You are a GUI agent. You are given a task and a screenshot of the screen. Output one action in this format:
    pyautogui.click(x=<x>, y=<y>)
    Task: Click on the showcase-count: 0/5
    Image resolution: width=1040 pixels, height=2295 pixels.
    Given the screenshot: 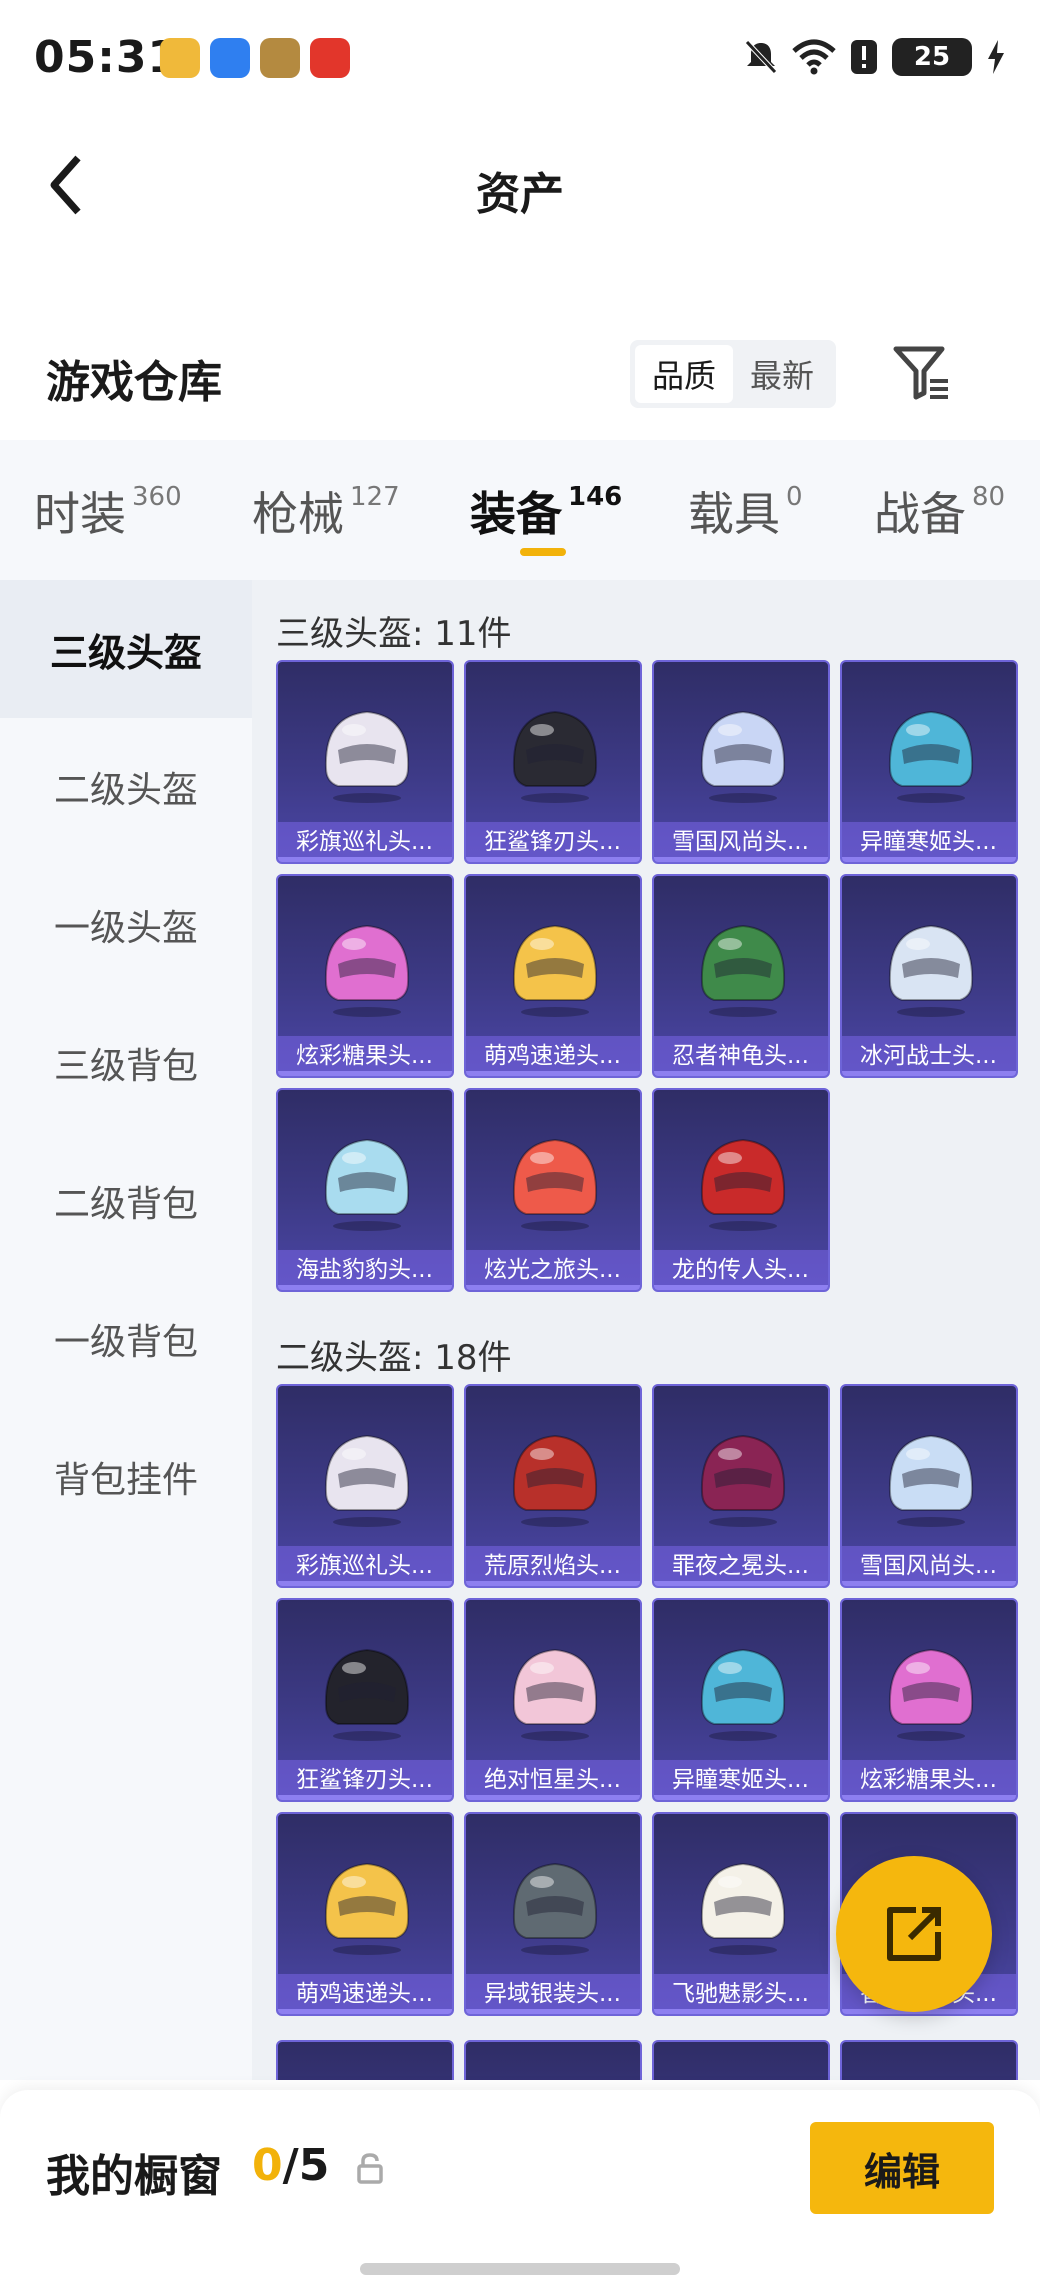 What is the action you would take?
    pyautogui.click(x=290, y=2165)
    